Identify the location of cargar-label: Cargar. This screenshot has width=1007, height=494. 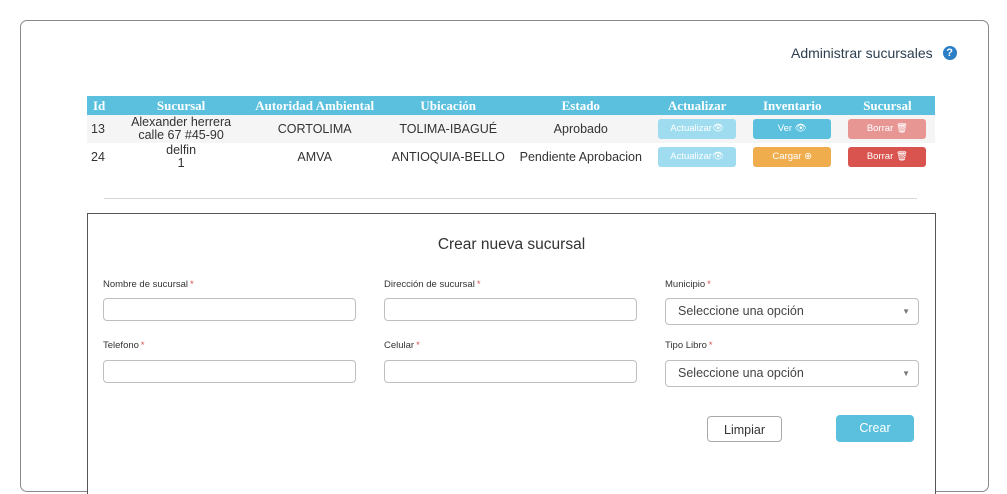
(787, 156).